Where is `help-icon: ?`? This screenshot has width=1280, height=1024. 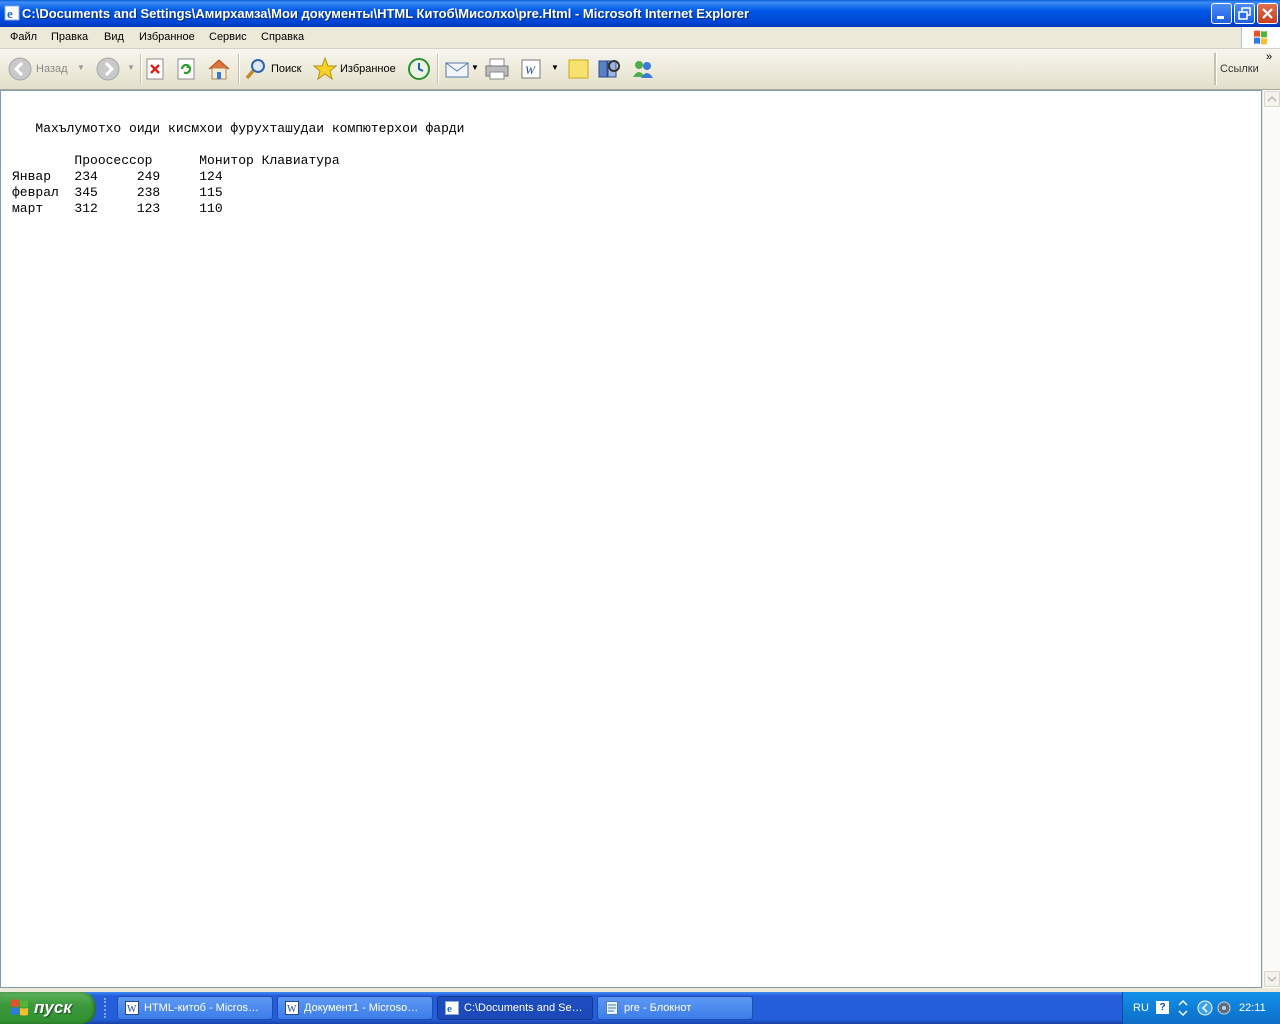 help-icon: ? is located at coordinates (1162, 1007).